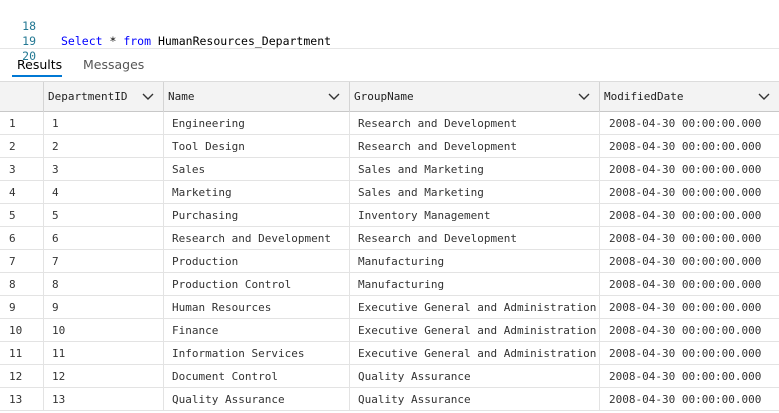 The image size is (779, 413). I want to click on cell-departmentid: 12, so click(104, 376).